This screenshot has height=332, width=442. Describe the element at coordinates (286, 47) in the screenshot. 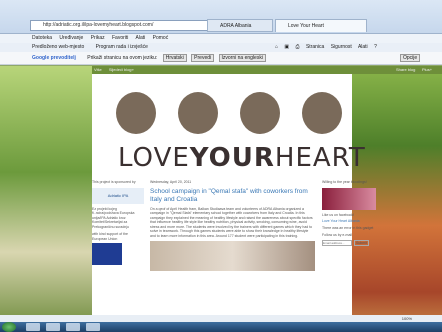

I see `rss-icon: ▣` at that location.